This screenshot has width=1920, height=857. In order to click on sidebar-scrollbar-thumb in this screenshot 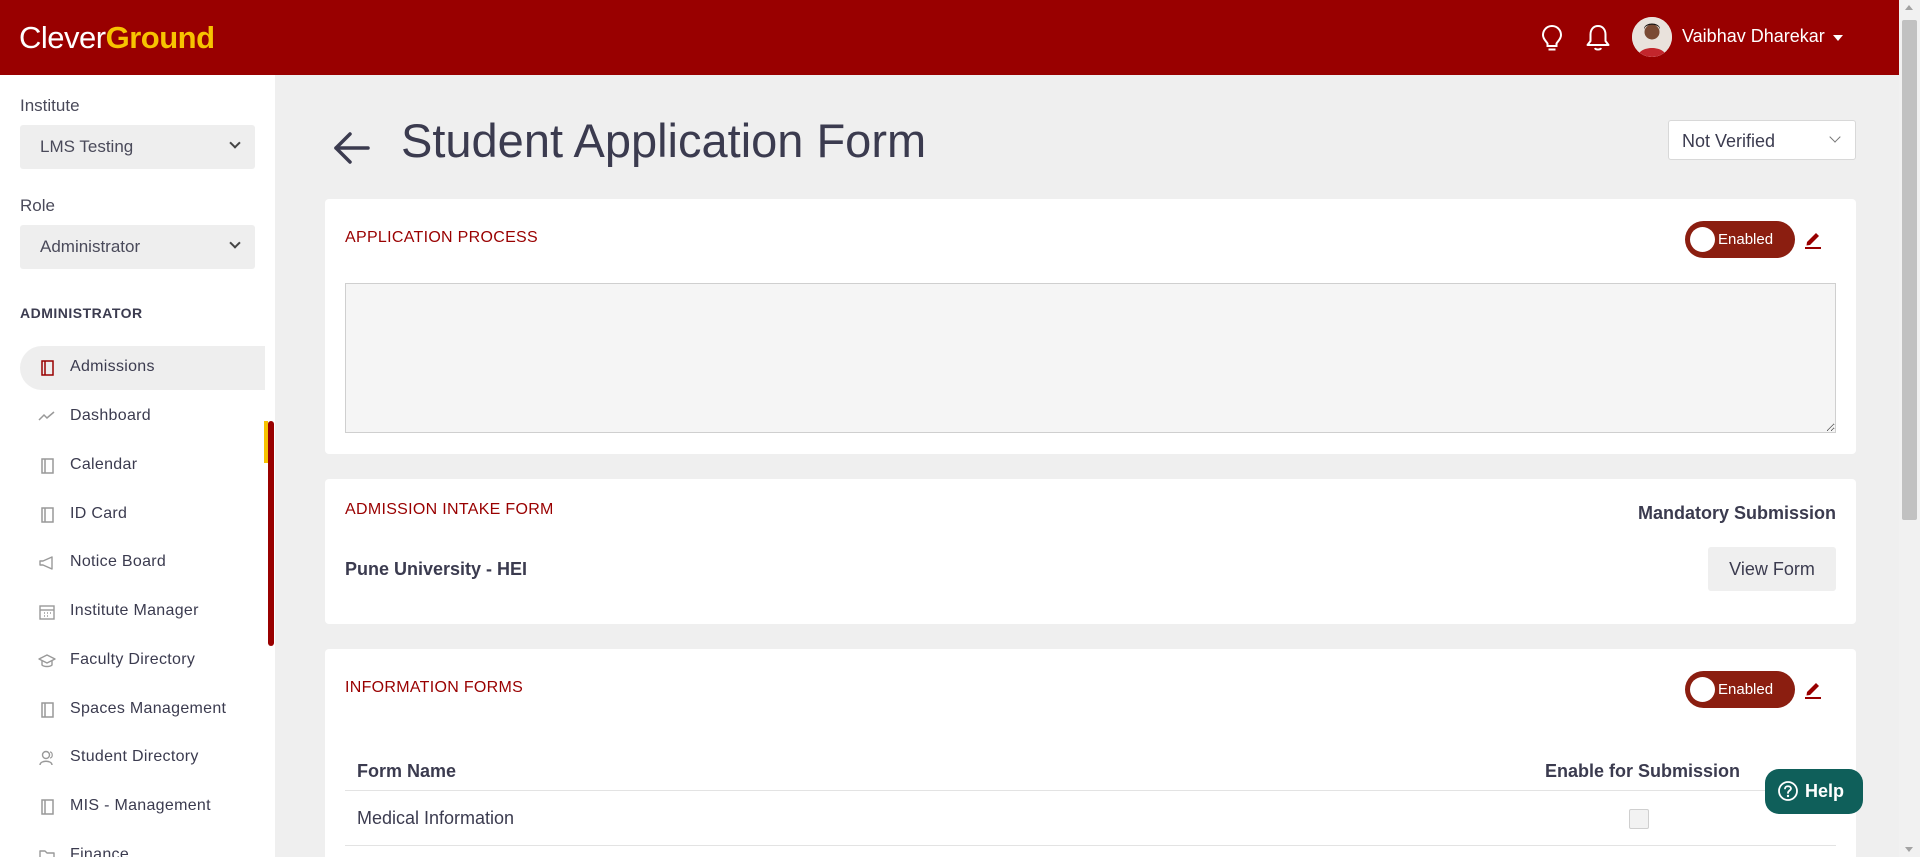, I will do `click(271, 533)`.